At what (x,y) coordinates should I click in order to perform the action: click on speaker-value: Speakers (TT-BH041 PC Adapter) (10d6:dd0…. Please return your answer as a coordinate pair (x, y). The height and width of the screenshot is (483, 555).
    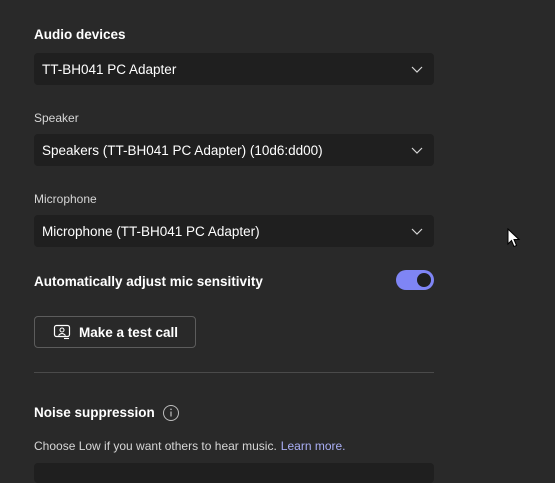
    Looking at the image, I should click on (182, 150).